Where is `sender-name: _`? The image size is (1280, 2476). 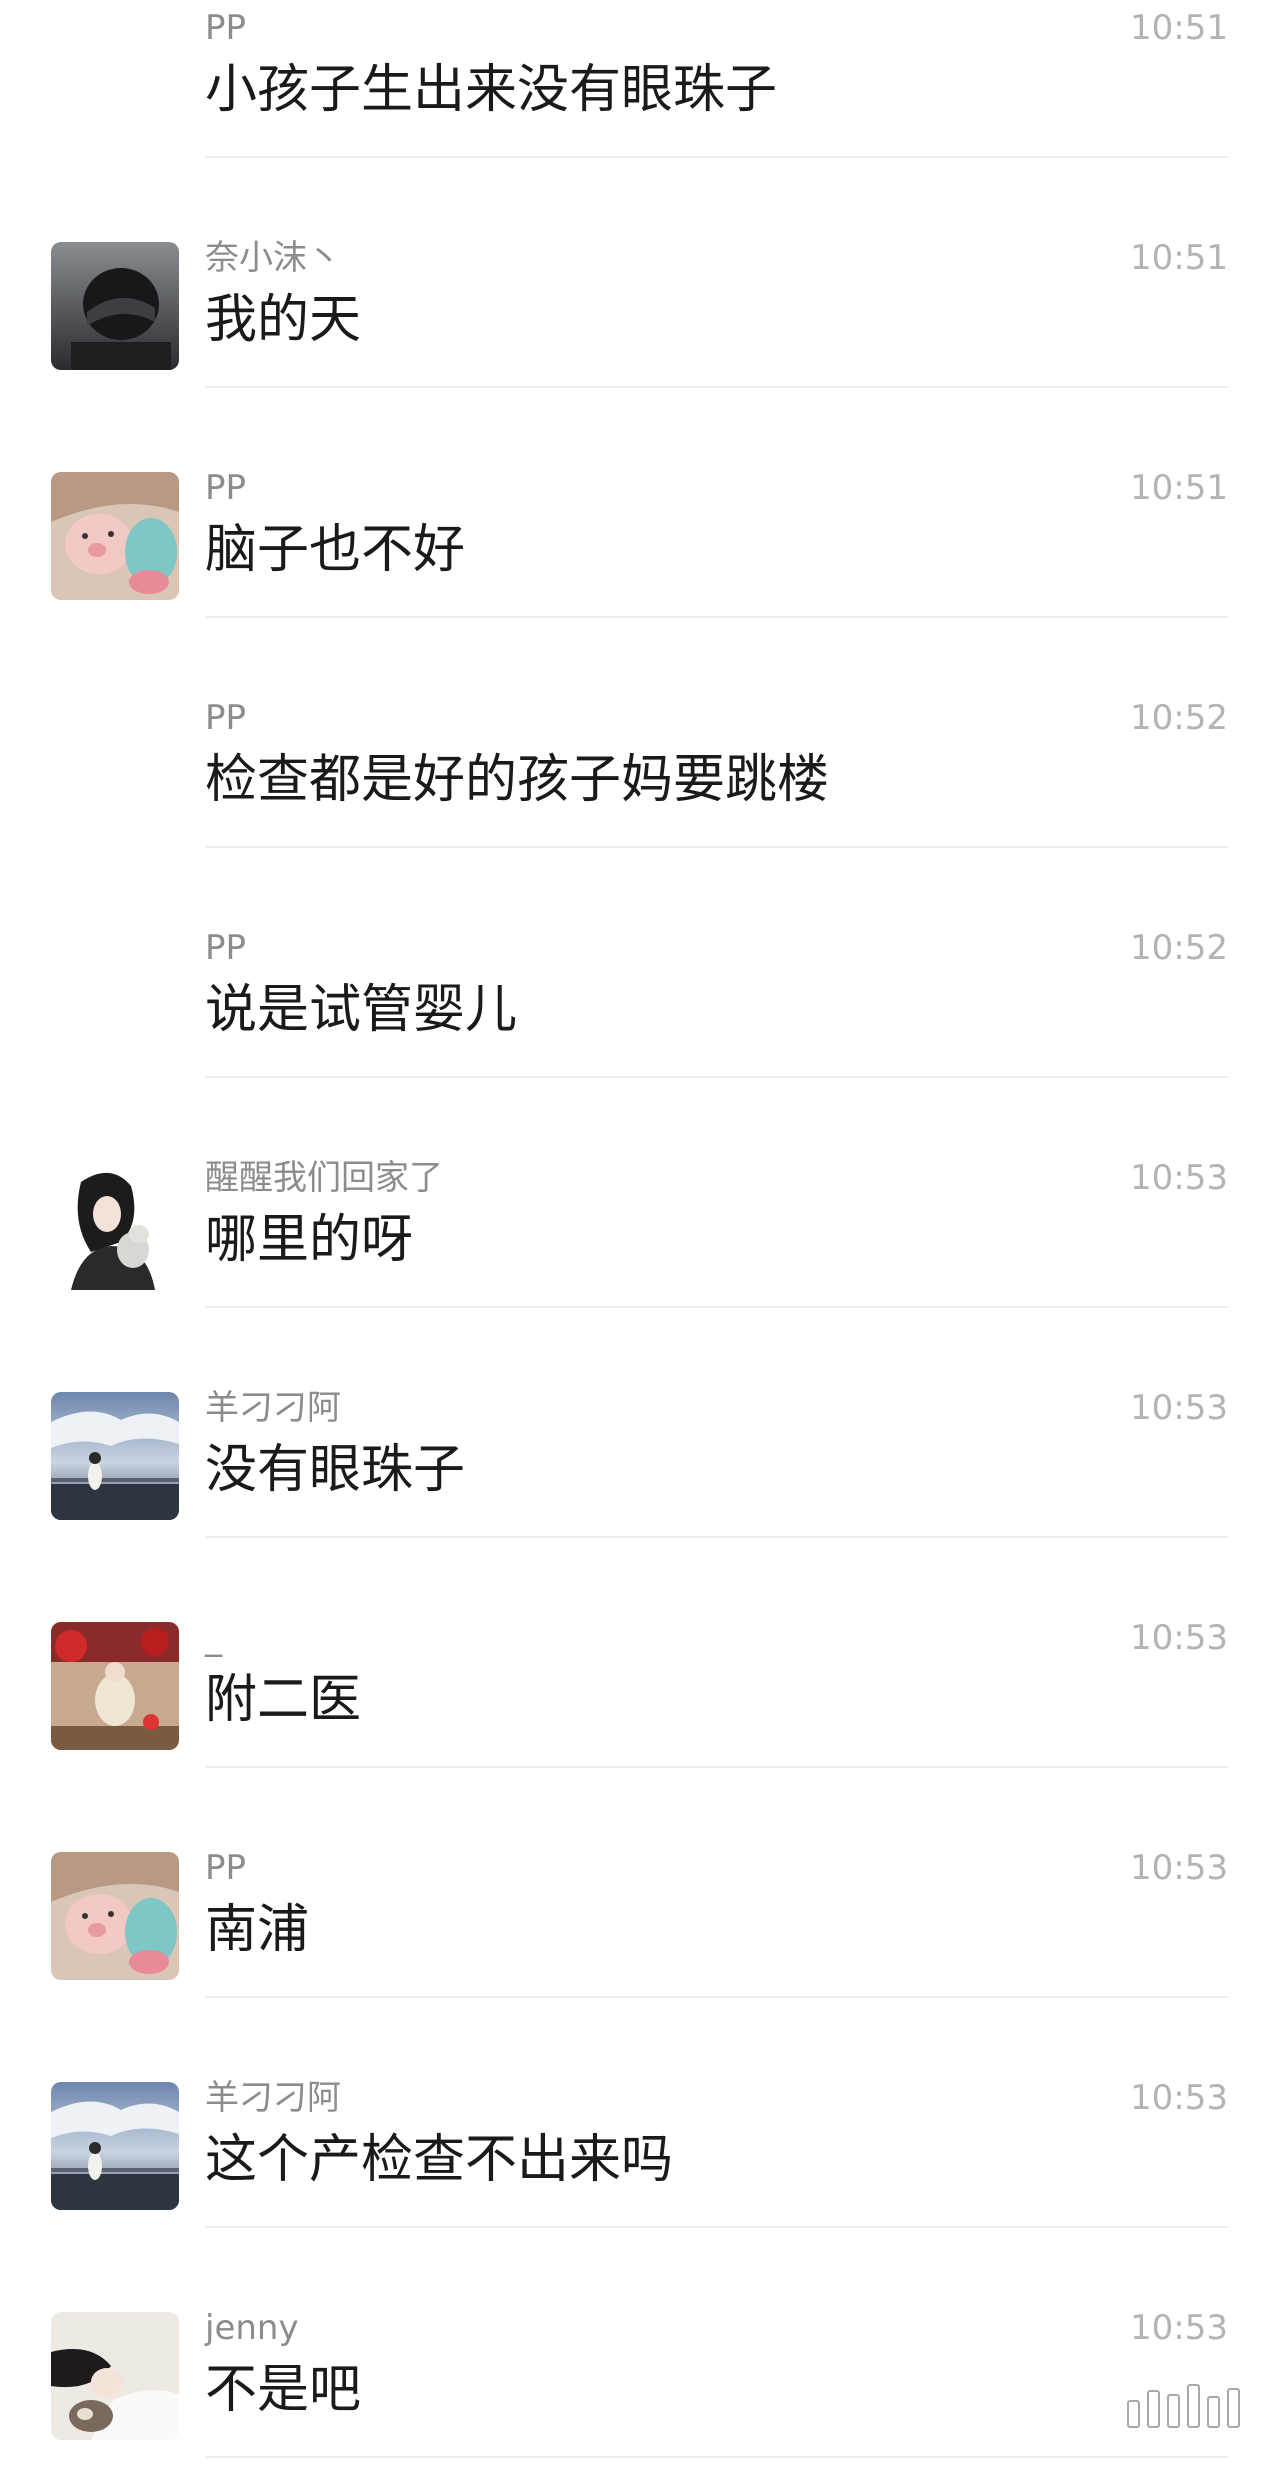
sender-name: _ is located at coordinates (213, 1638).